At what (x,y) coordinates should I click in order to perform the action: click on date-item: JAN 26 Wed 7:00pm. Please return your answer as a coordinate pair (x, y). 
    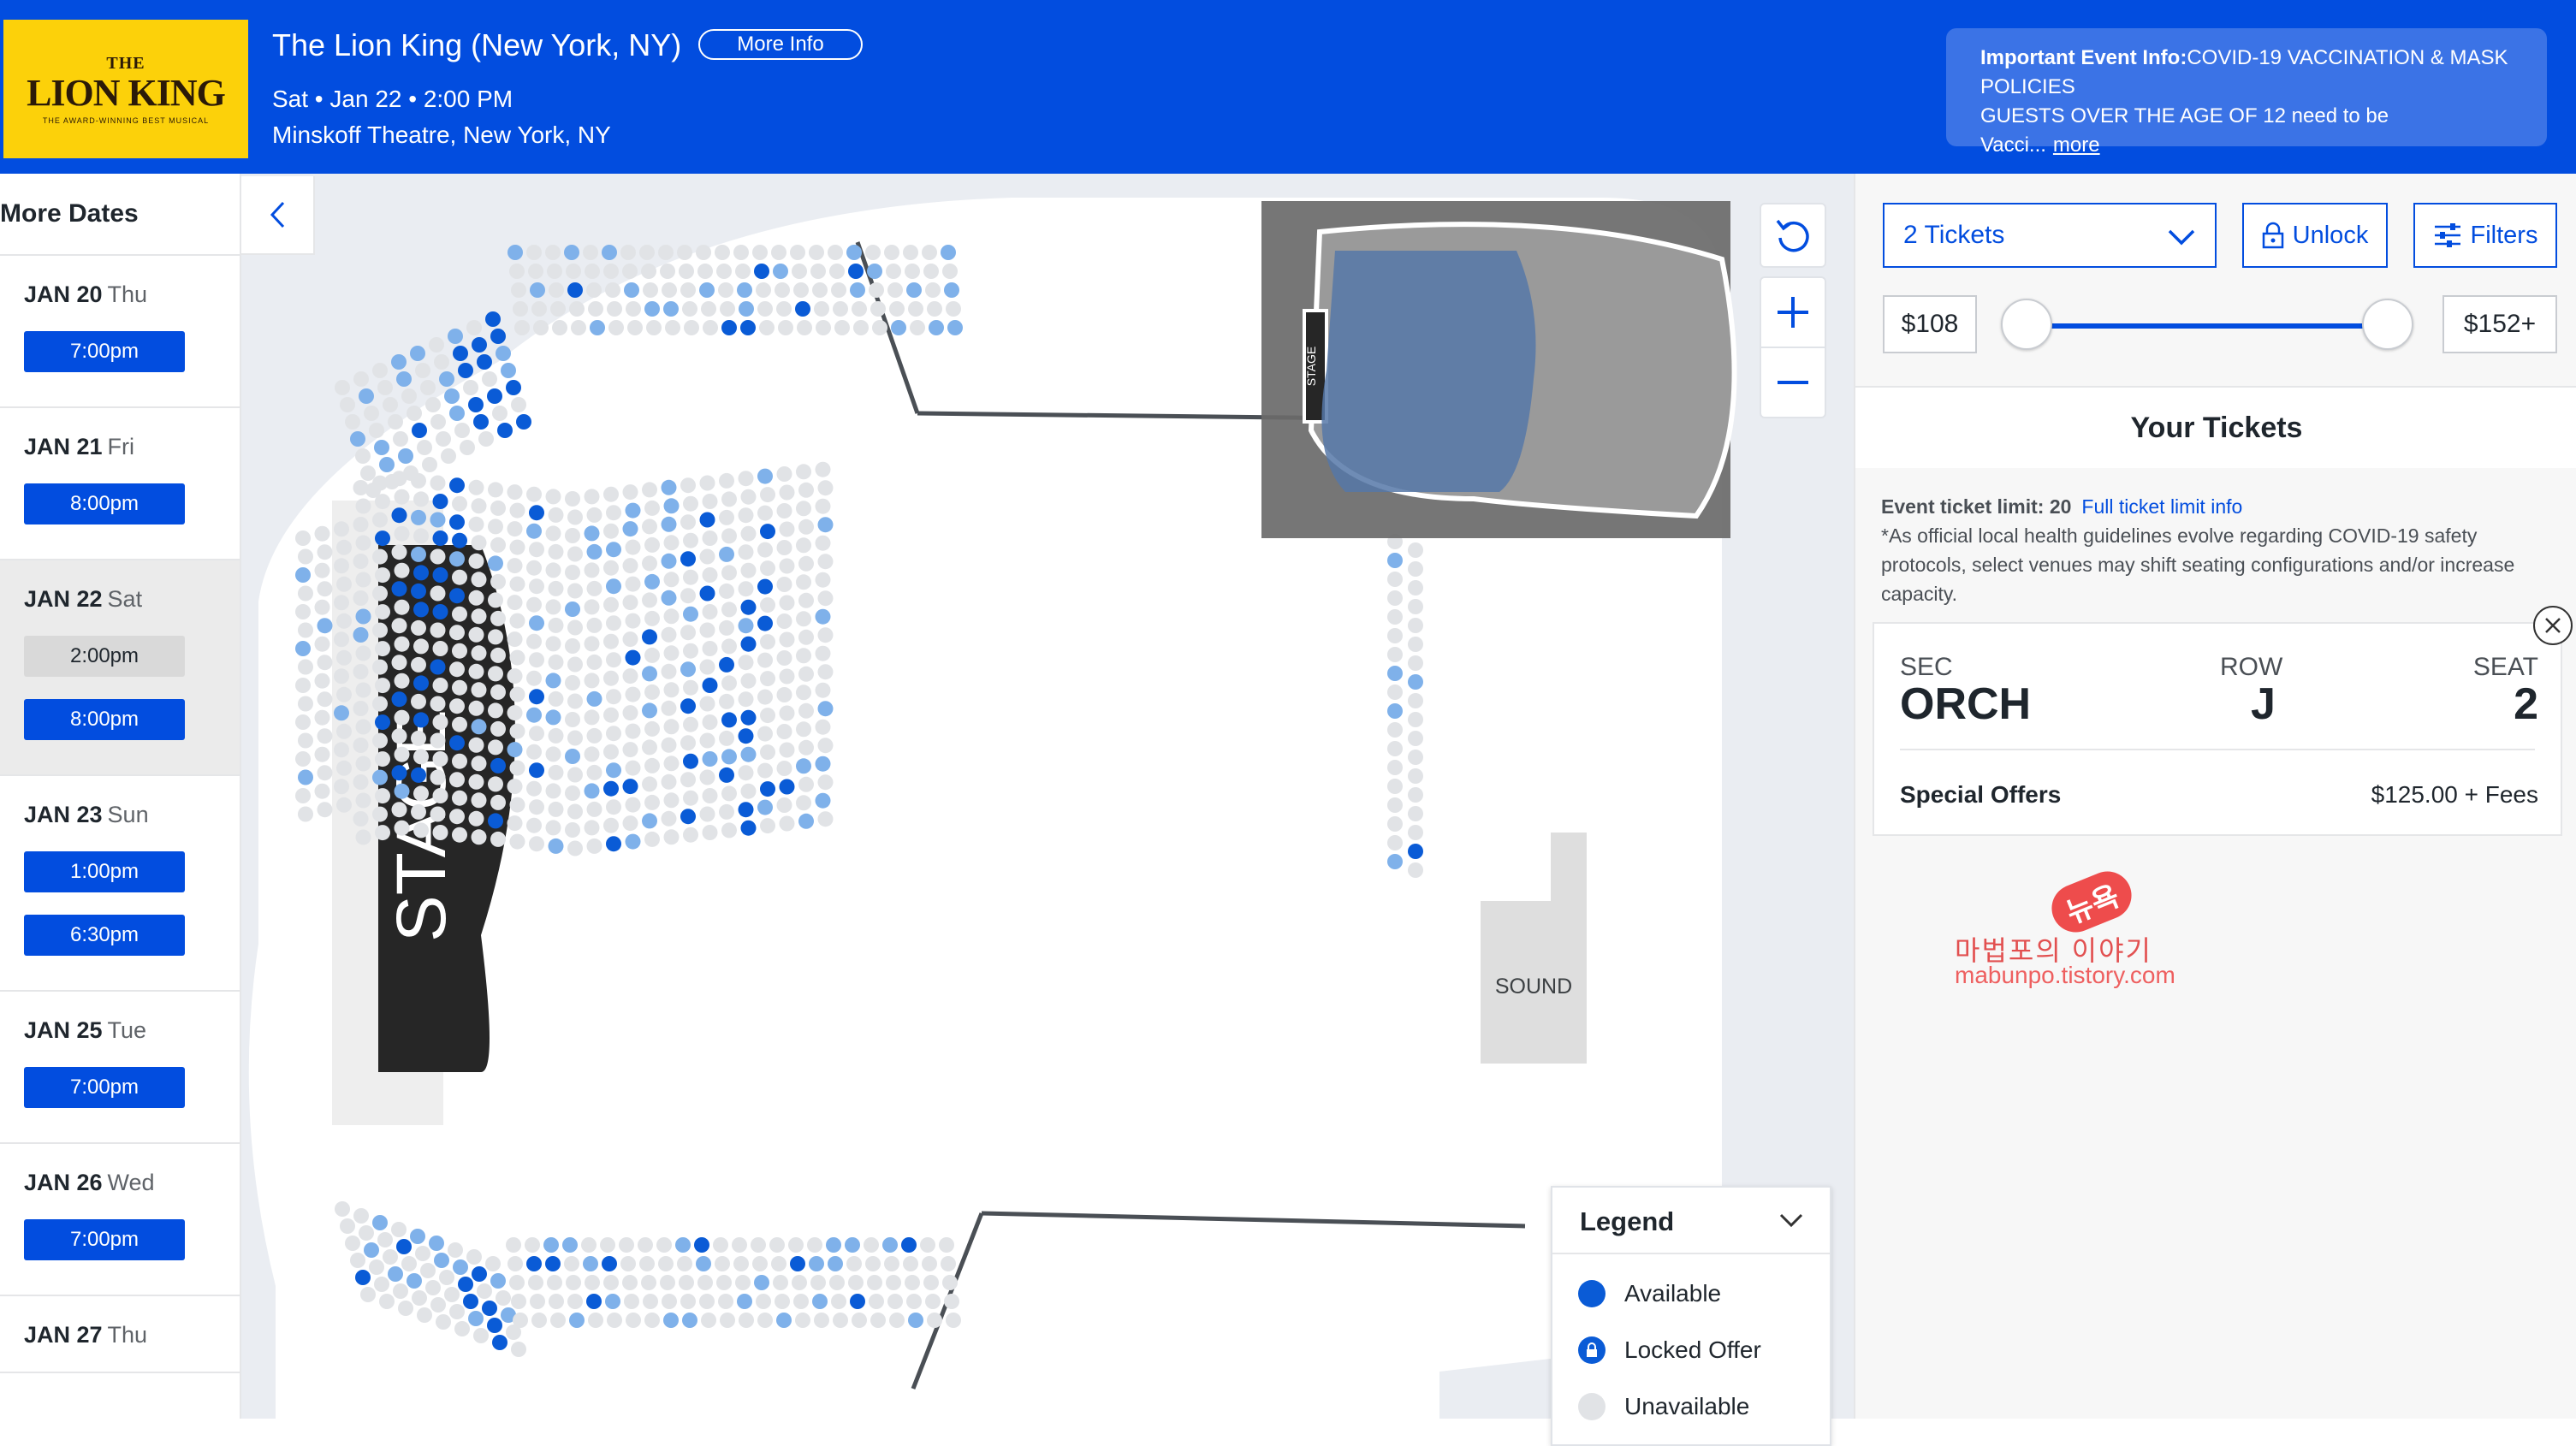
    Looking at the image, I should click on (120, 1220).